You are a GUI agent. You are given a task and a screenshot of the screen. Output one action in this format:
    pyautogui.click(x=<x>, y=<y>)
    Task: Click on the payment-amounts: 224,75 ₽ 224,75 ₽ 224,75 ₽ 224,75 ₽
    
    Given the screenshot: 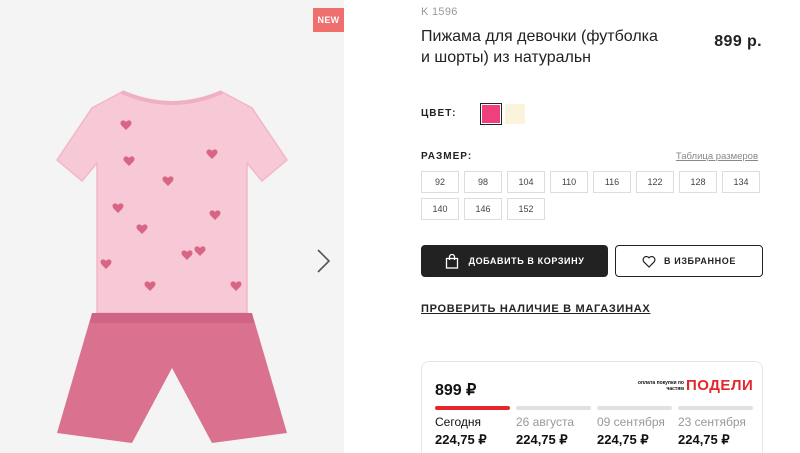 What is the action you would take?
    pyautogui.click(x=594, y=440)
    